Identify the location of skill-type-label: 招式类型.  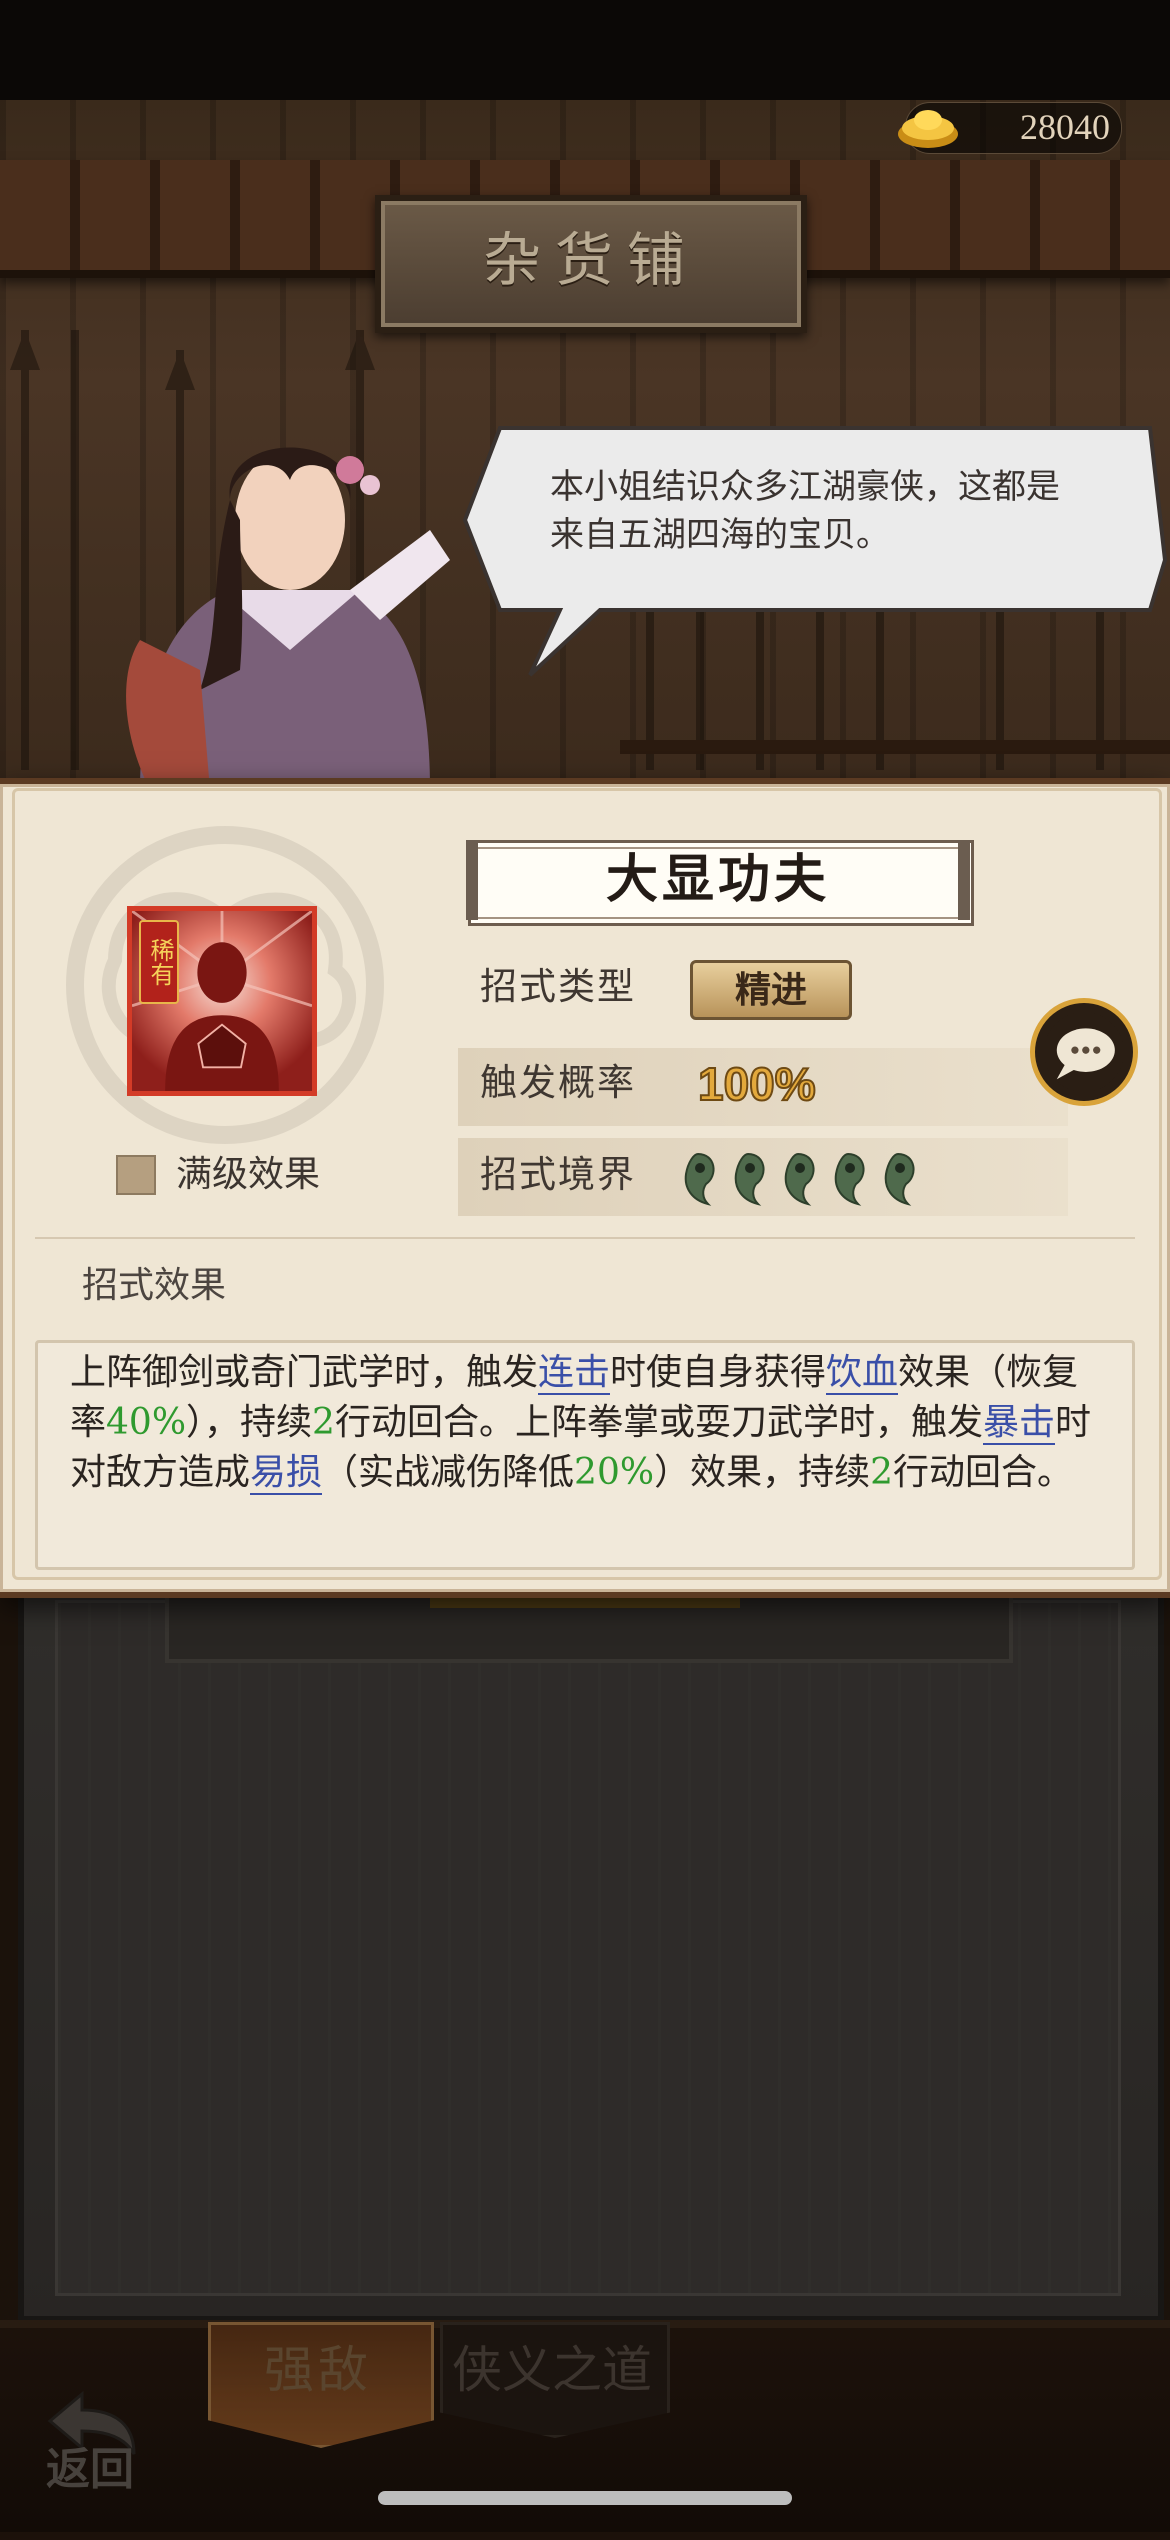
(558, 986).